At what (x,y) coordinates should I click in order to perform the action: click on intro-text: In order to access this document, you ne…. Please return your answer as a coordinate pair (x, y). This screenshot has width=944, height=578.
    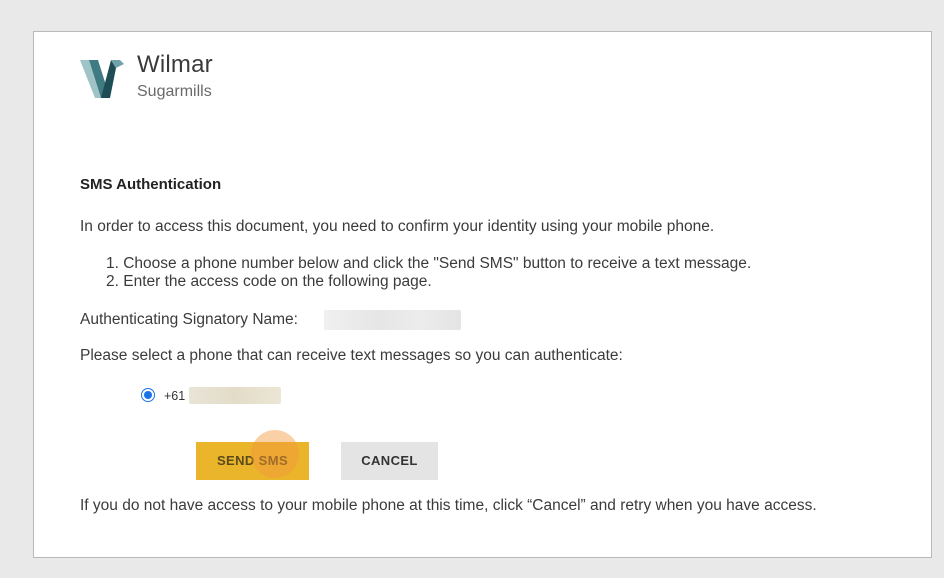
    Looking at the image, I should click on (397, 226).